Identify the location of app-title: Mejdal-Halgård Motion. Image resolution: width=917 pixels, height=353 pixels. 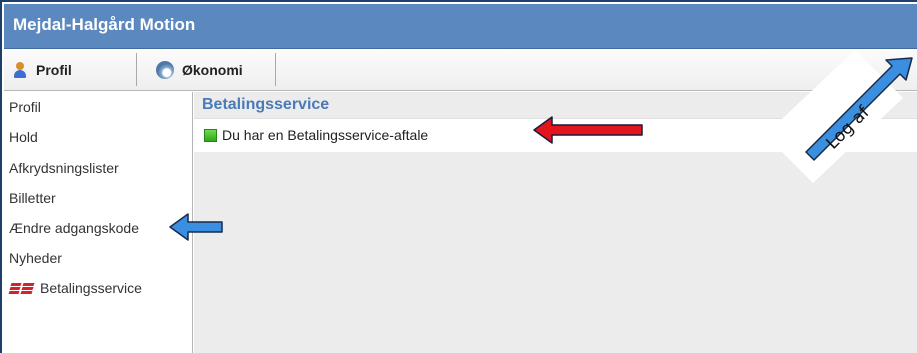
(460, 26).